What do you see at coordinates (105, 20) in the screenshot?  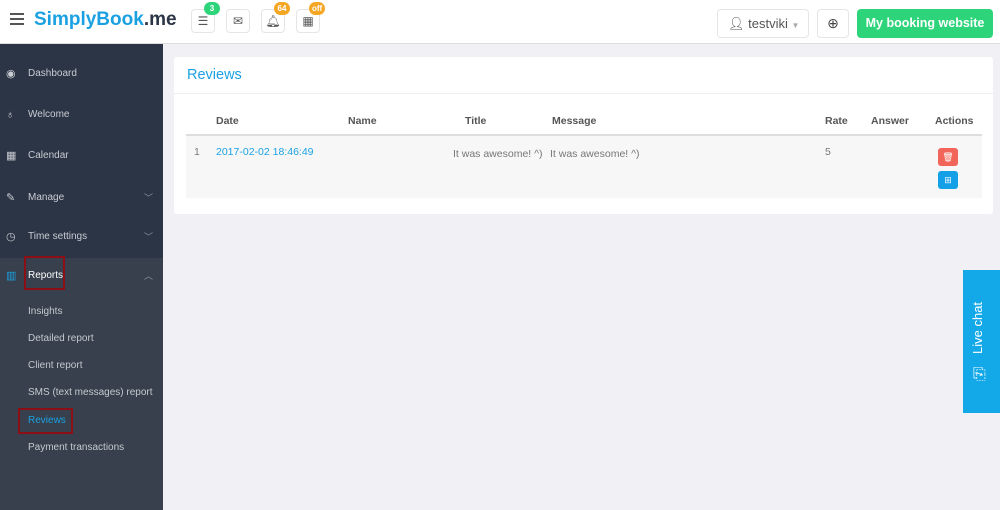 I see `logo: SimplyBook.me` at bounding box center [105, 20].